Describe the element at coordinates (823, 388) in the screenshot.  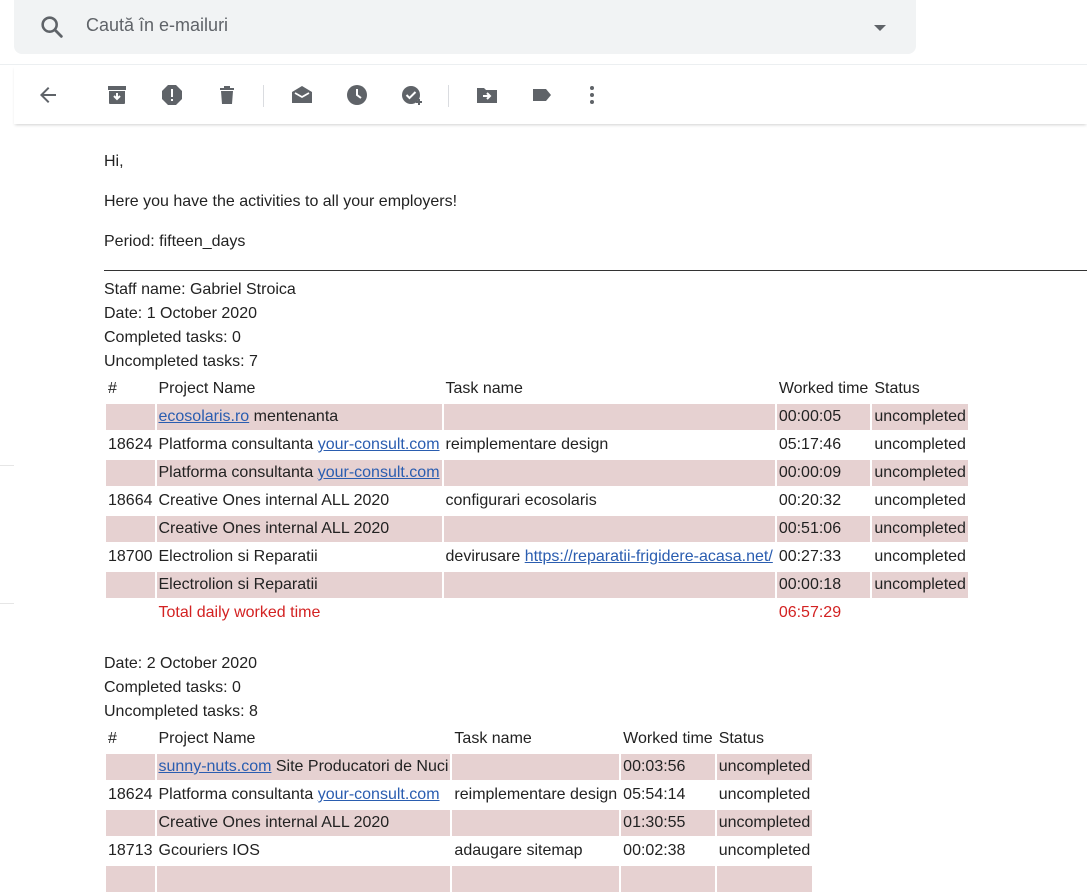
I see `header-worked: Worked time` at that location.